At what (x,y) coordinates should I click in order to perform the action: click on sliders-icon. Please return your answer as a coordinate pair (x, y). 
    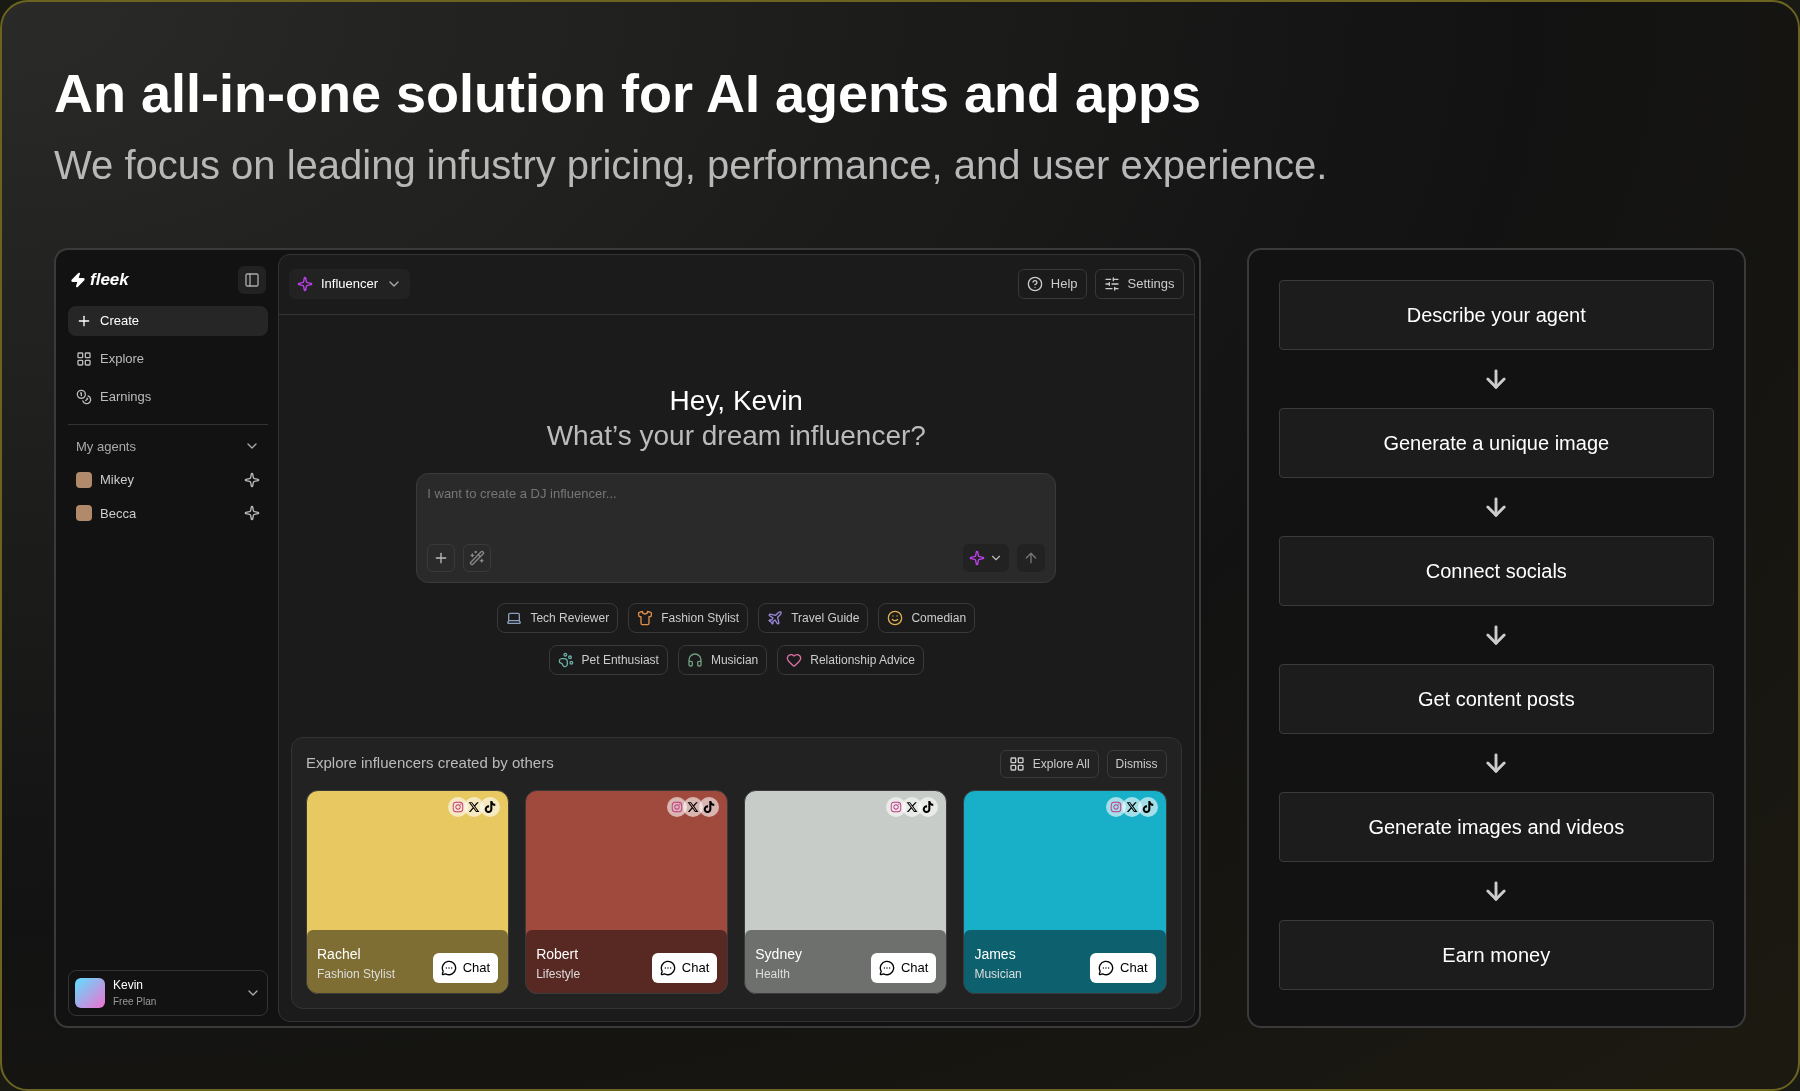
    Looking at the image, I should click on (1111, 284).